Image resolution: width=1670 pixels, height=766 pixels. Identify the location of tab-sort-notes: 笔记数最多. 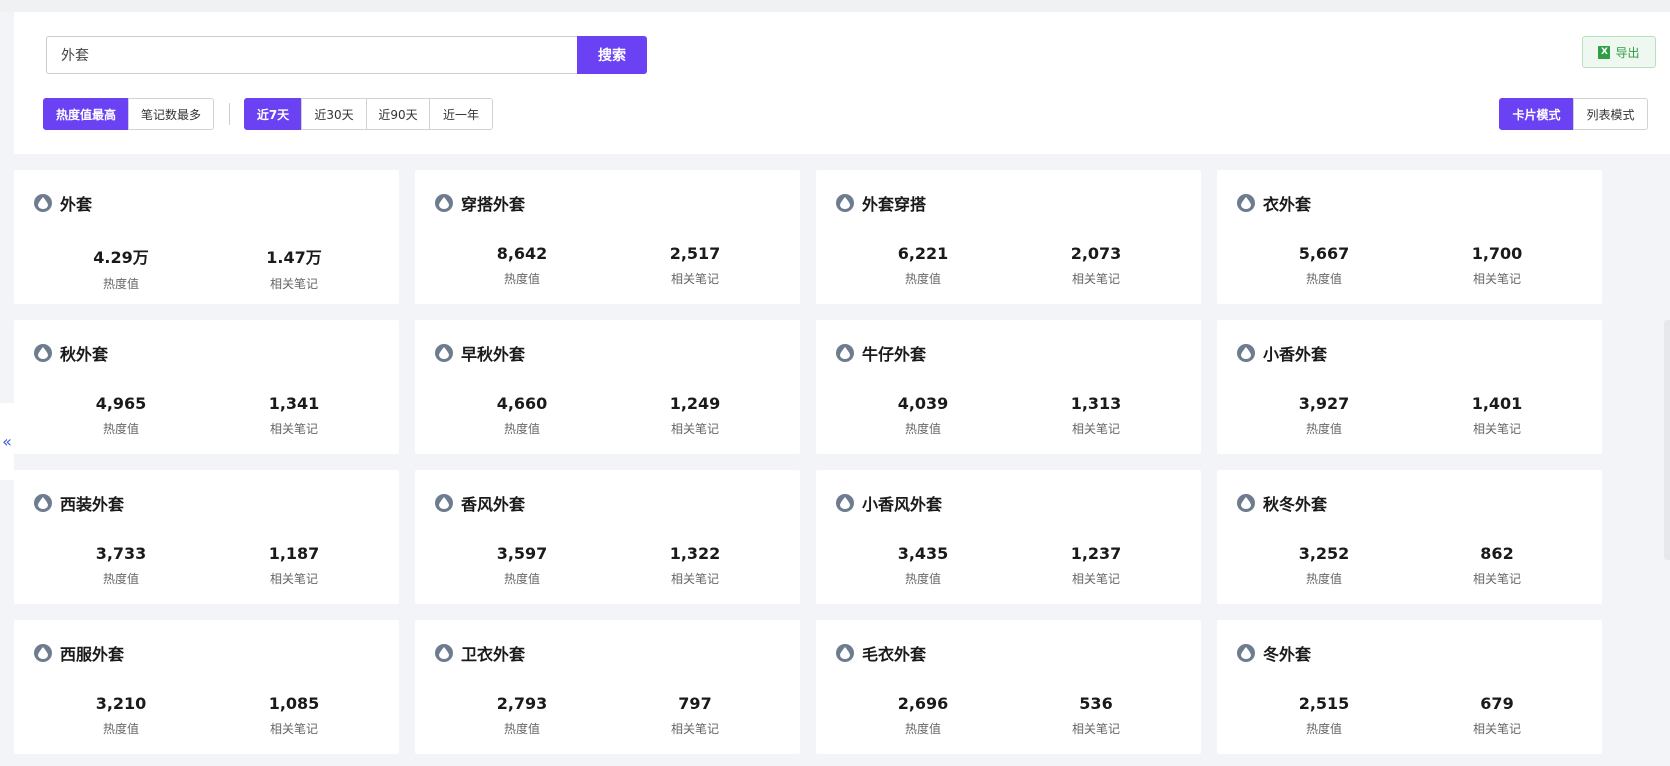
(171, 114).